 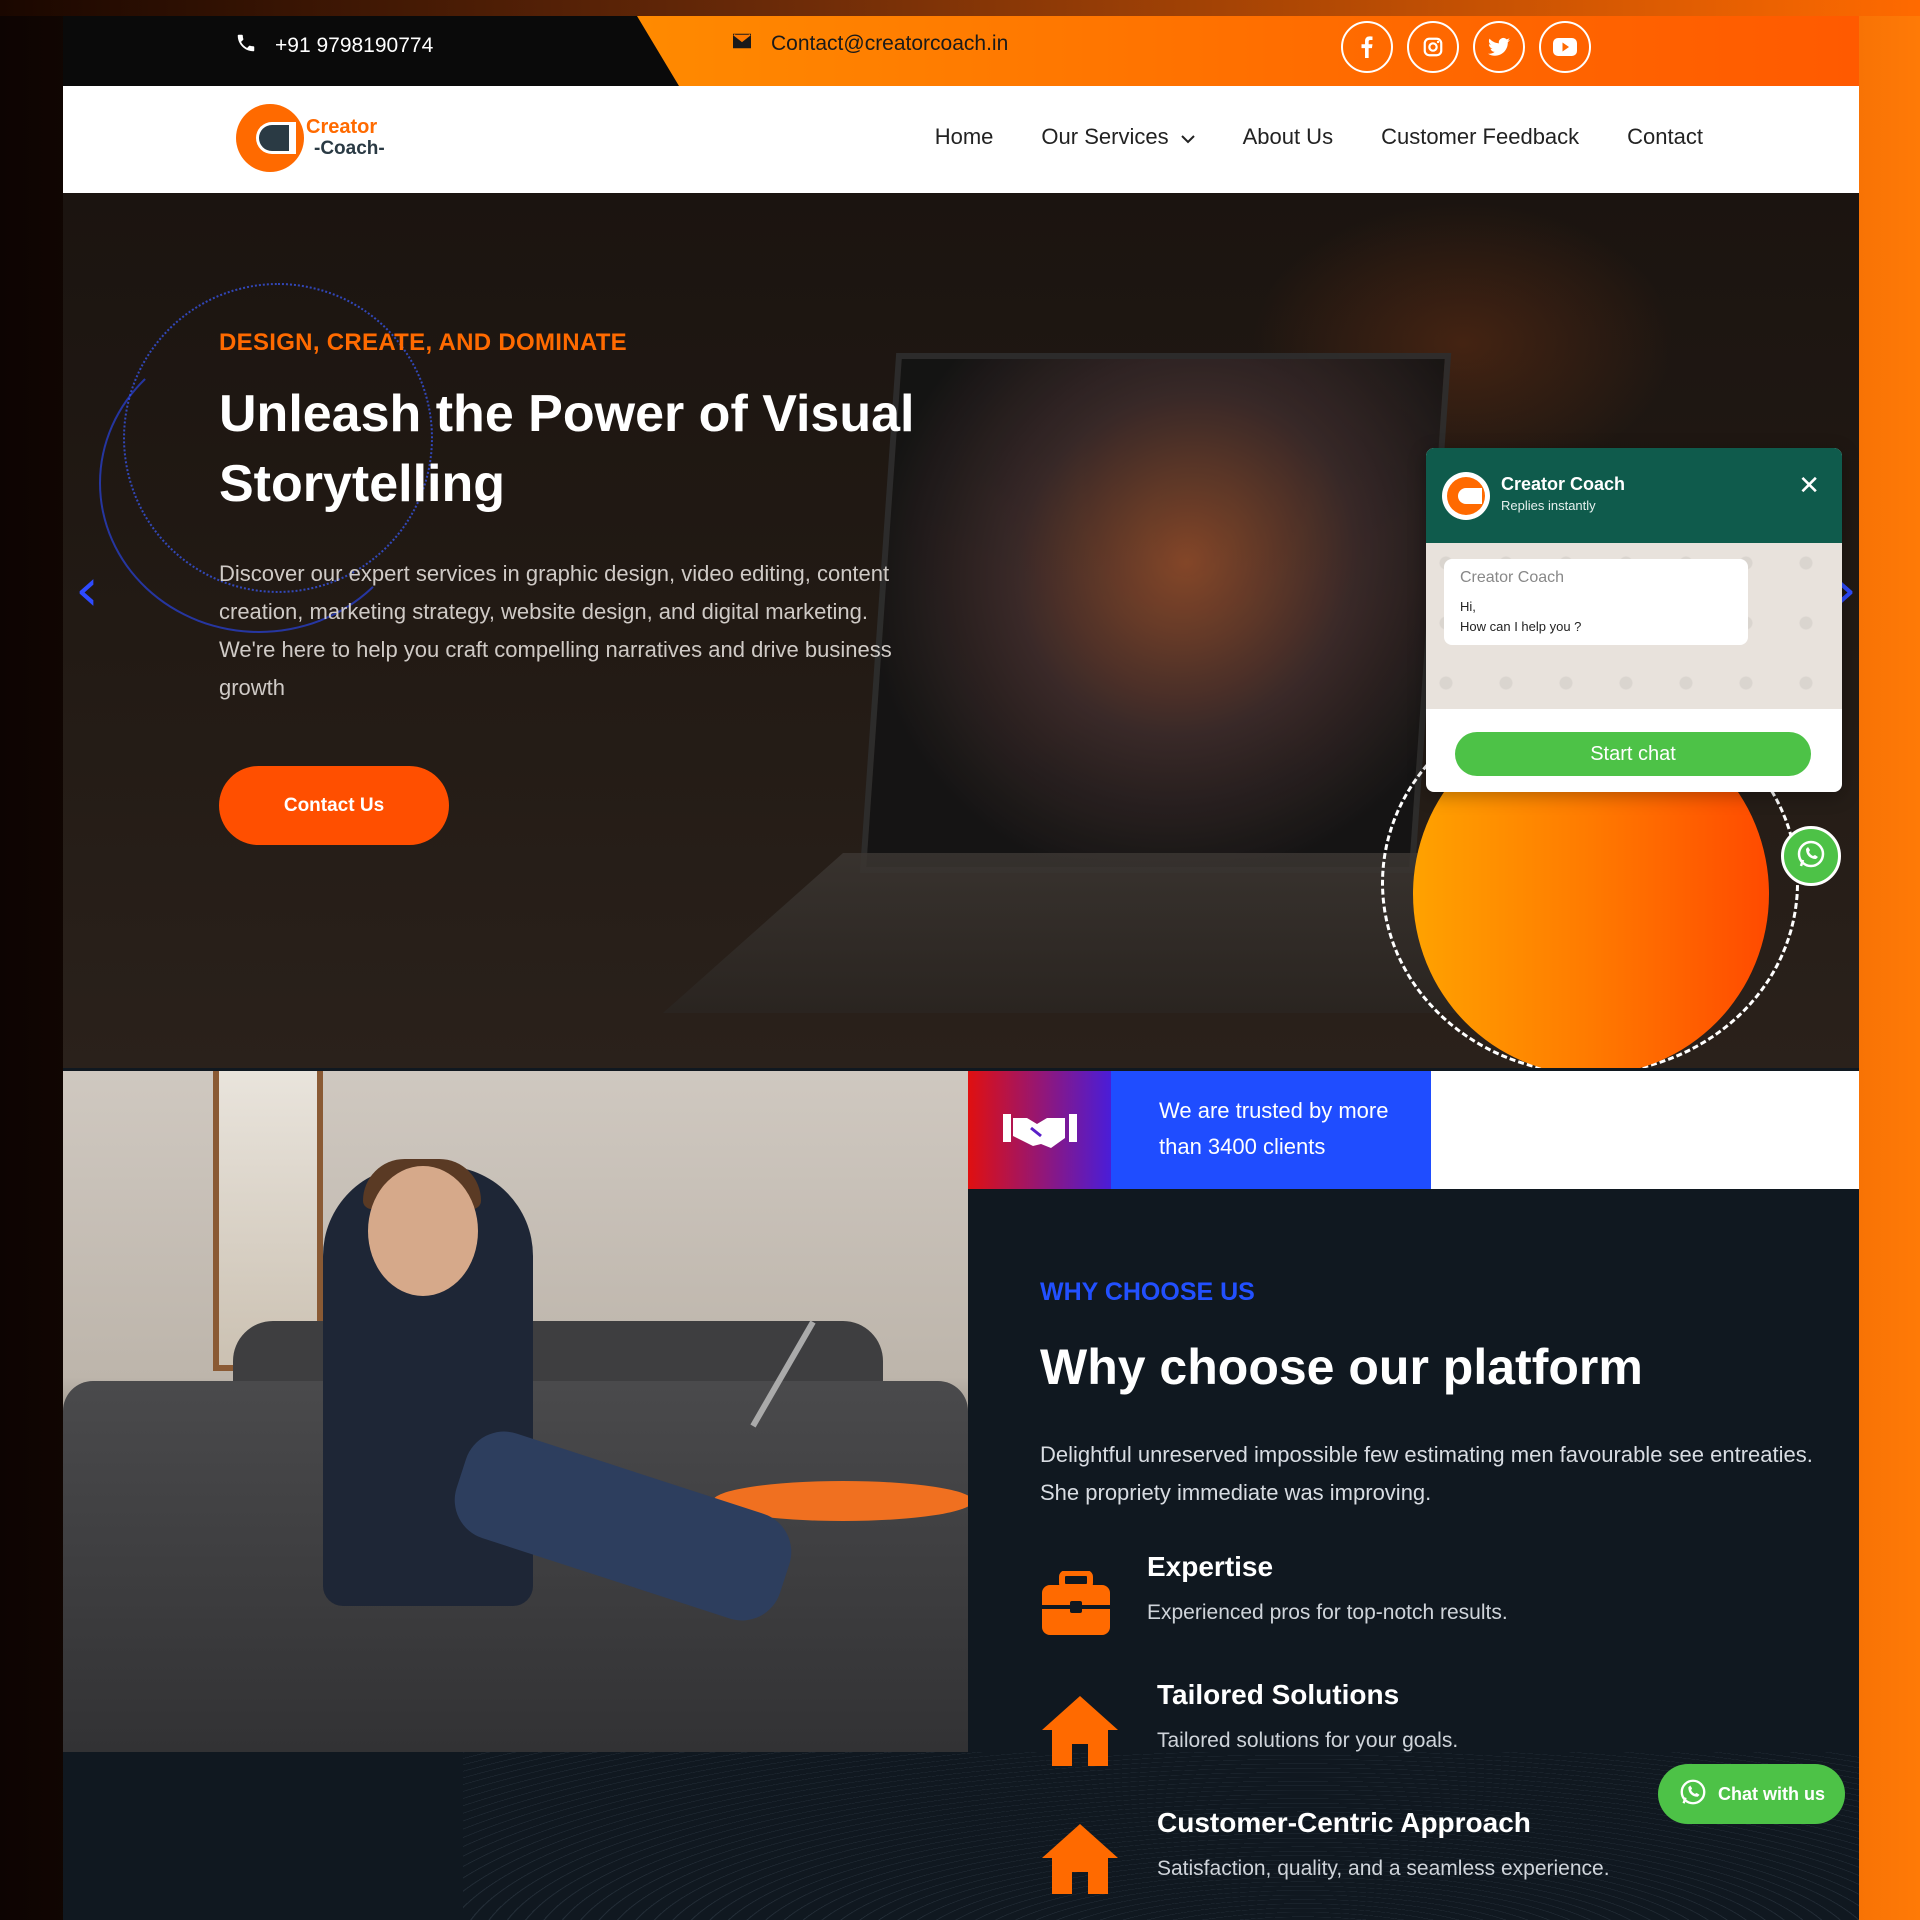 I want to click on topbar-phone: +91 9798190774, so click(x=334, y=46).